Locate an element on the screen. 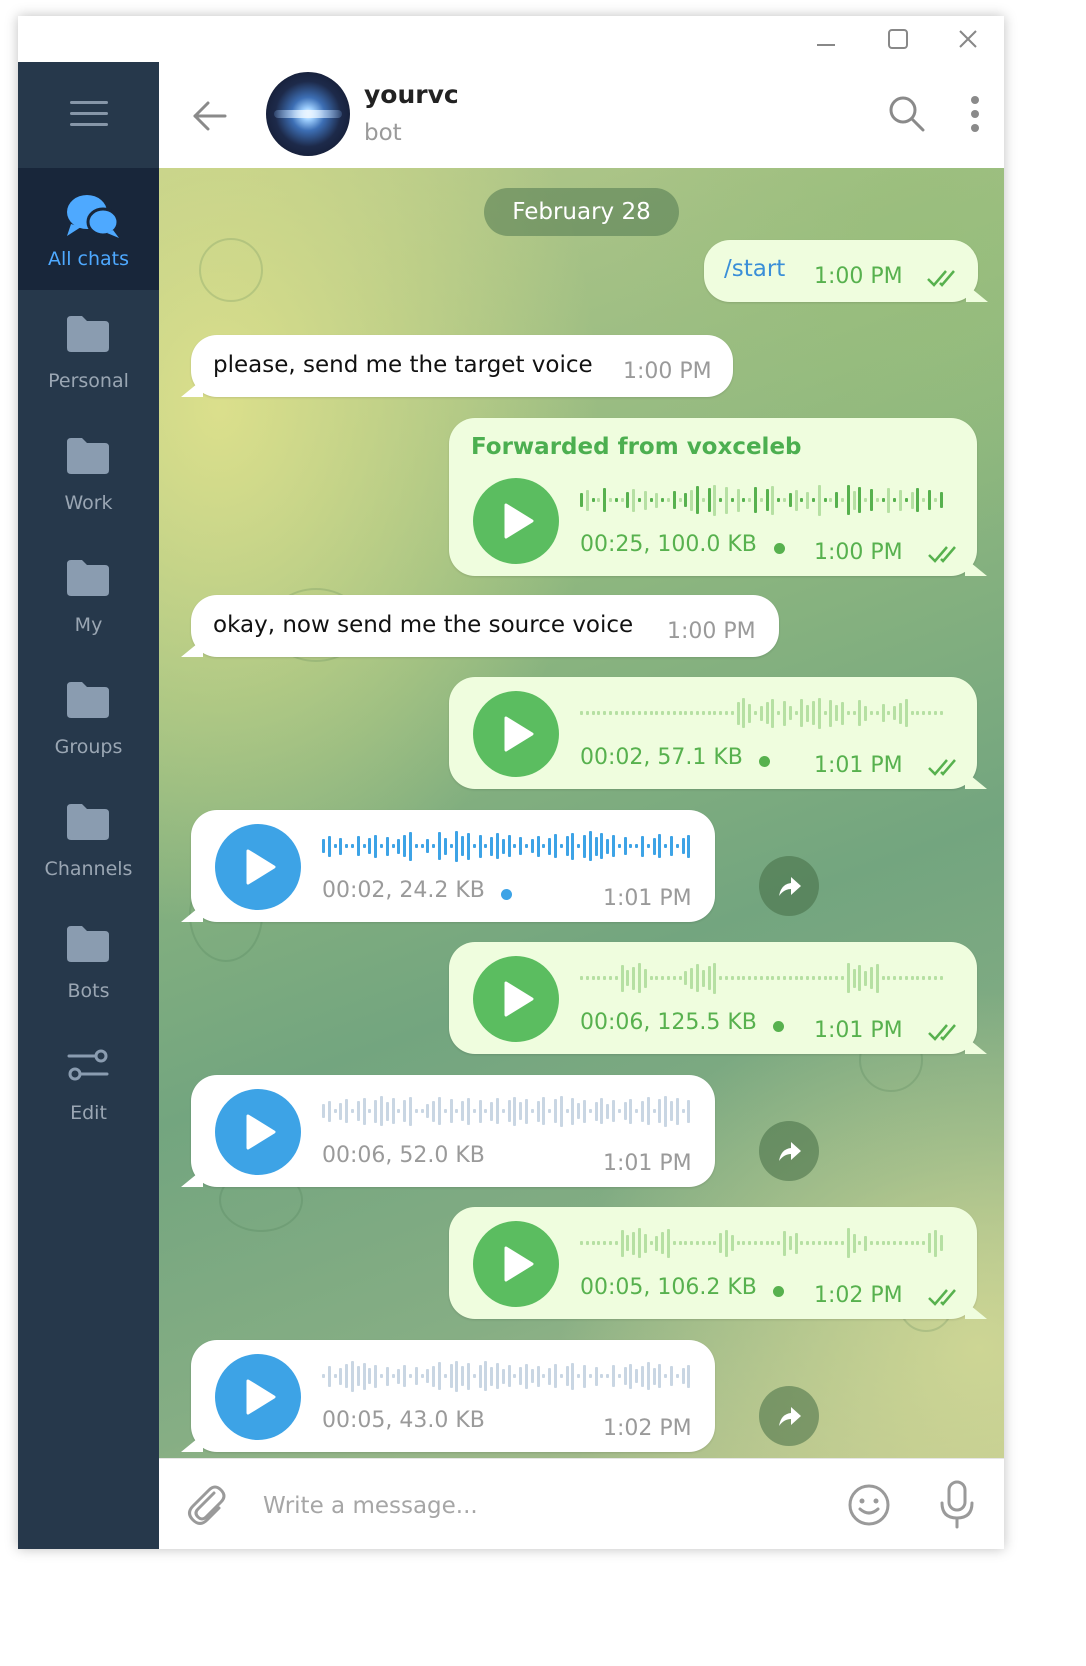 The height and width of the screenshot is (1666, 1086). chat-subtitle: bot is located at coordinates (383, 133).